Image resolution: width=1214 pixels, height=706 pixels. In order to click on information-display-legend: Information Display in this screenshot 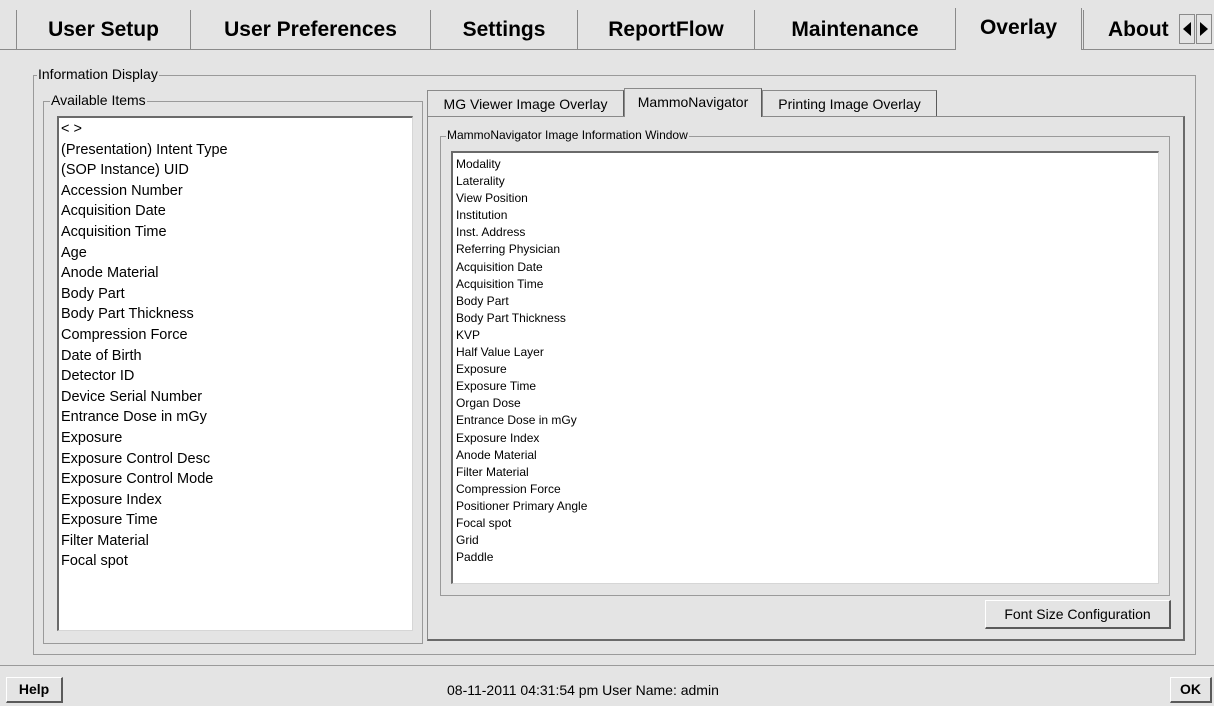, I will do `click(98, 74)`.